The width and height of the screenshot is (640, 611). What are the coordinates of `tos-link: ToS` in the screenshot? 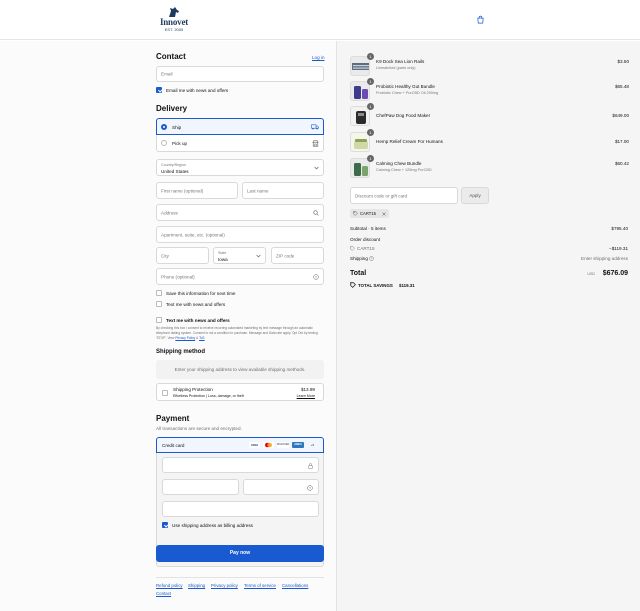 It's located at (202, 338).